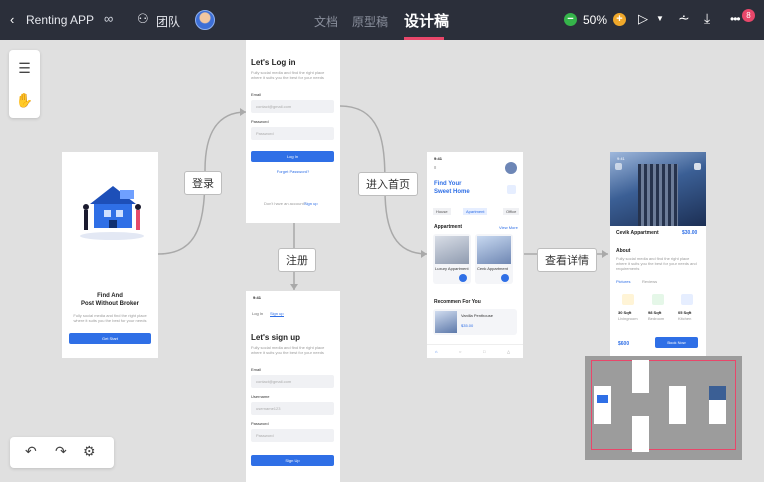 Image resolution: width=764 pixels, height=482 pixels. I want to click on hand-icon: ✋, so click(24, 100).